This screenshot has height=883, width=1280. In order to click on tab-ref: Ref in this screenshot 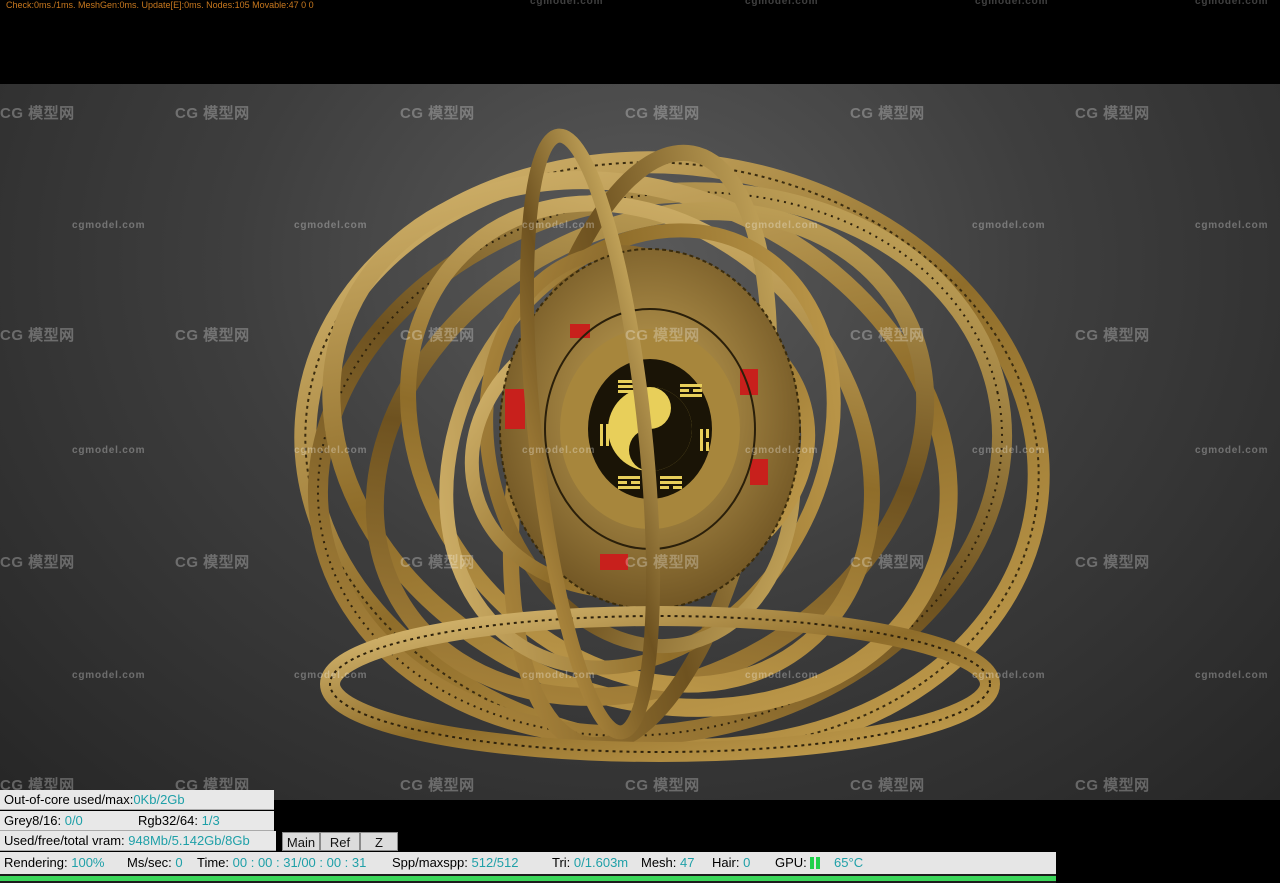, I will do `click(340, 841)`.